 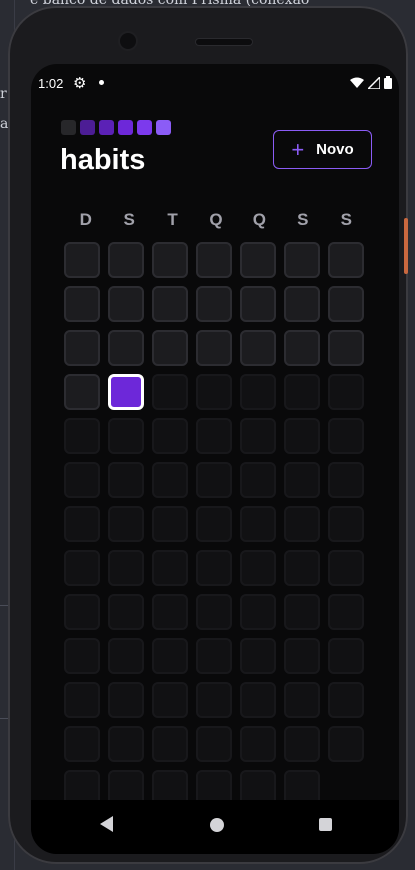 I want to click on side-button, so click(x=406, y=246).